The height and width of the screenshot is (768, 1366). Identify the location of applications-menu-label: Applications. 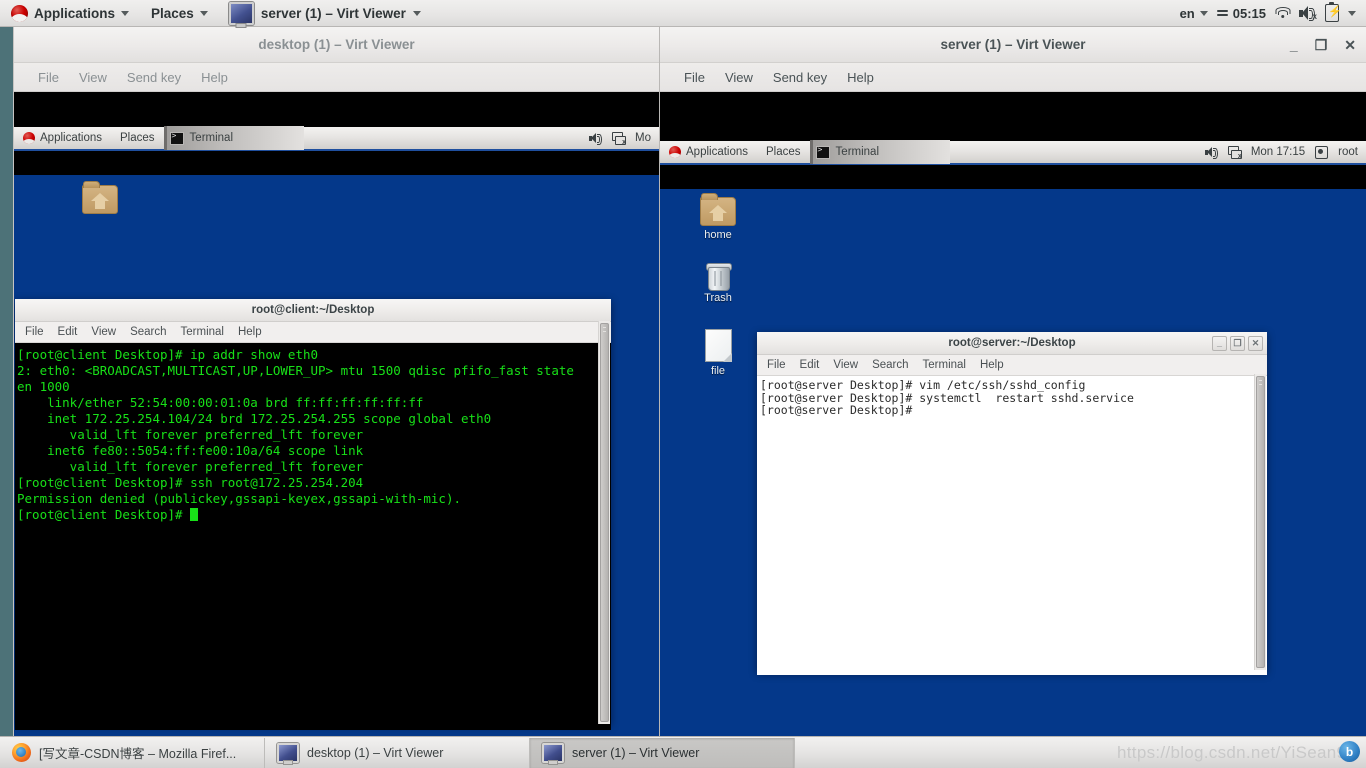
(75, 13).